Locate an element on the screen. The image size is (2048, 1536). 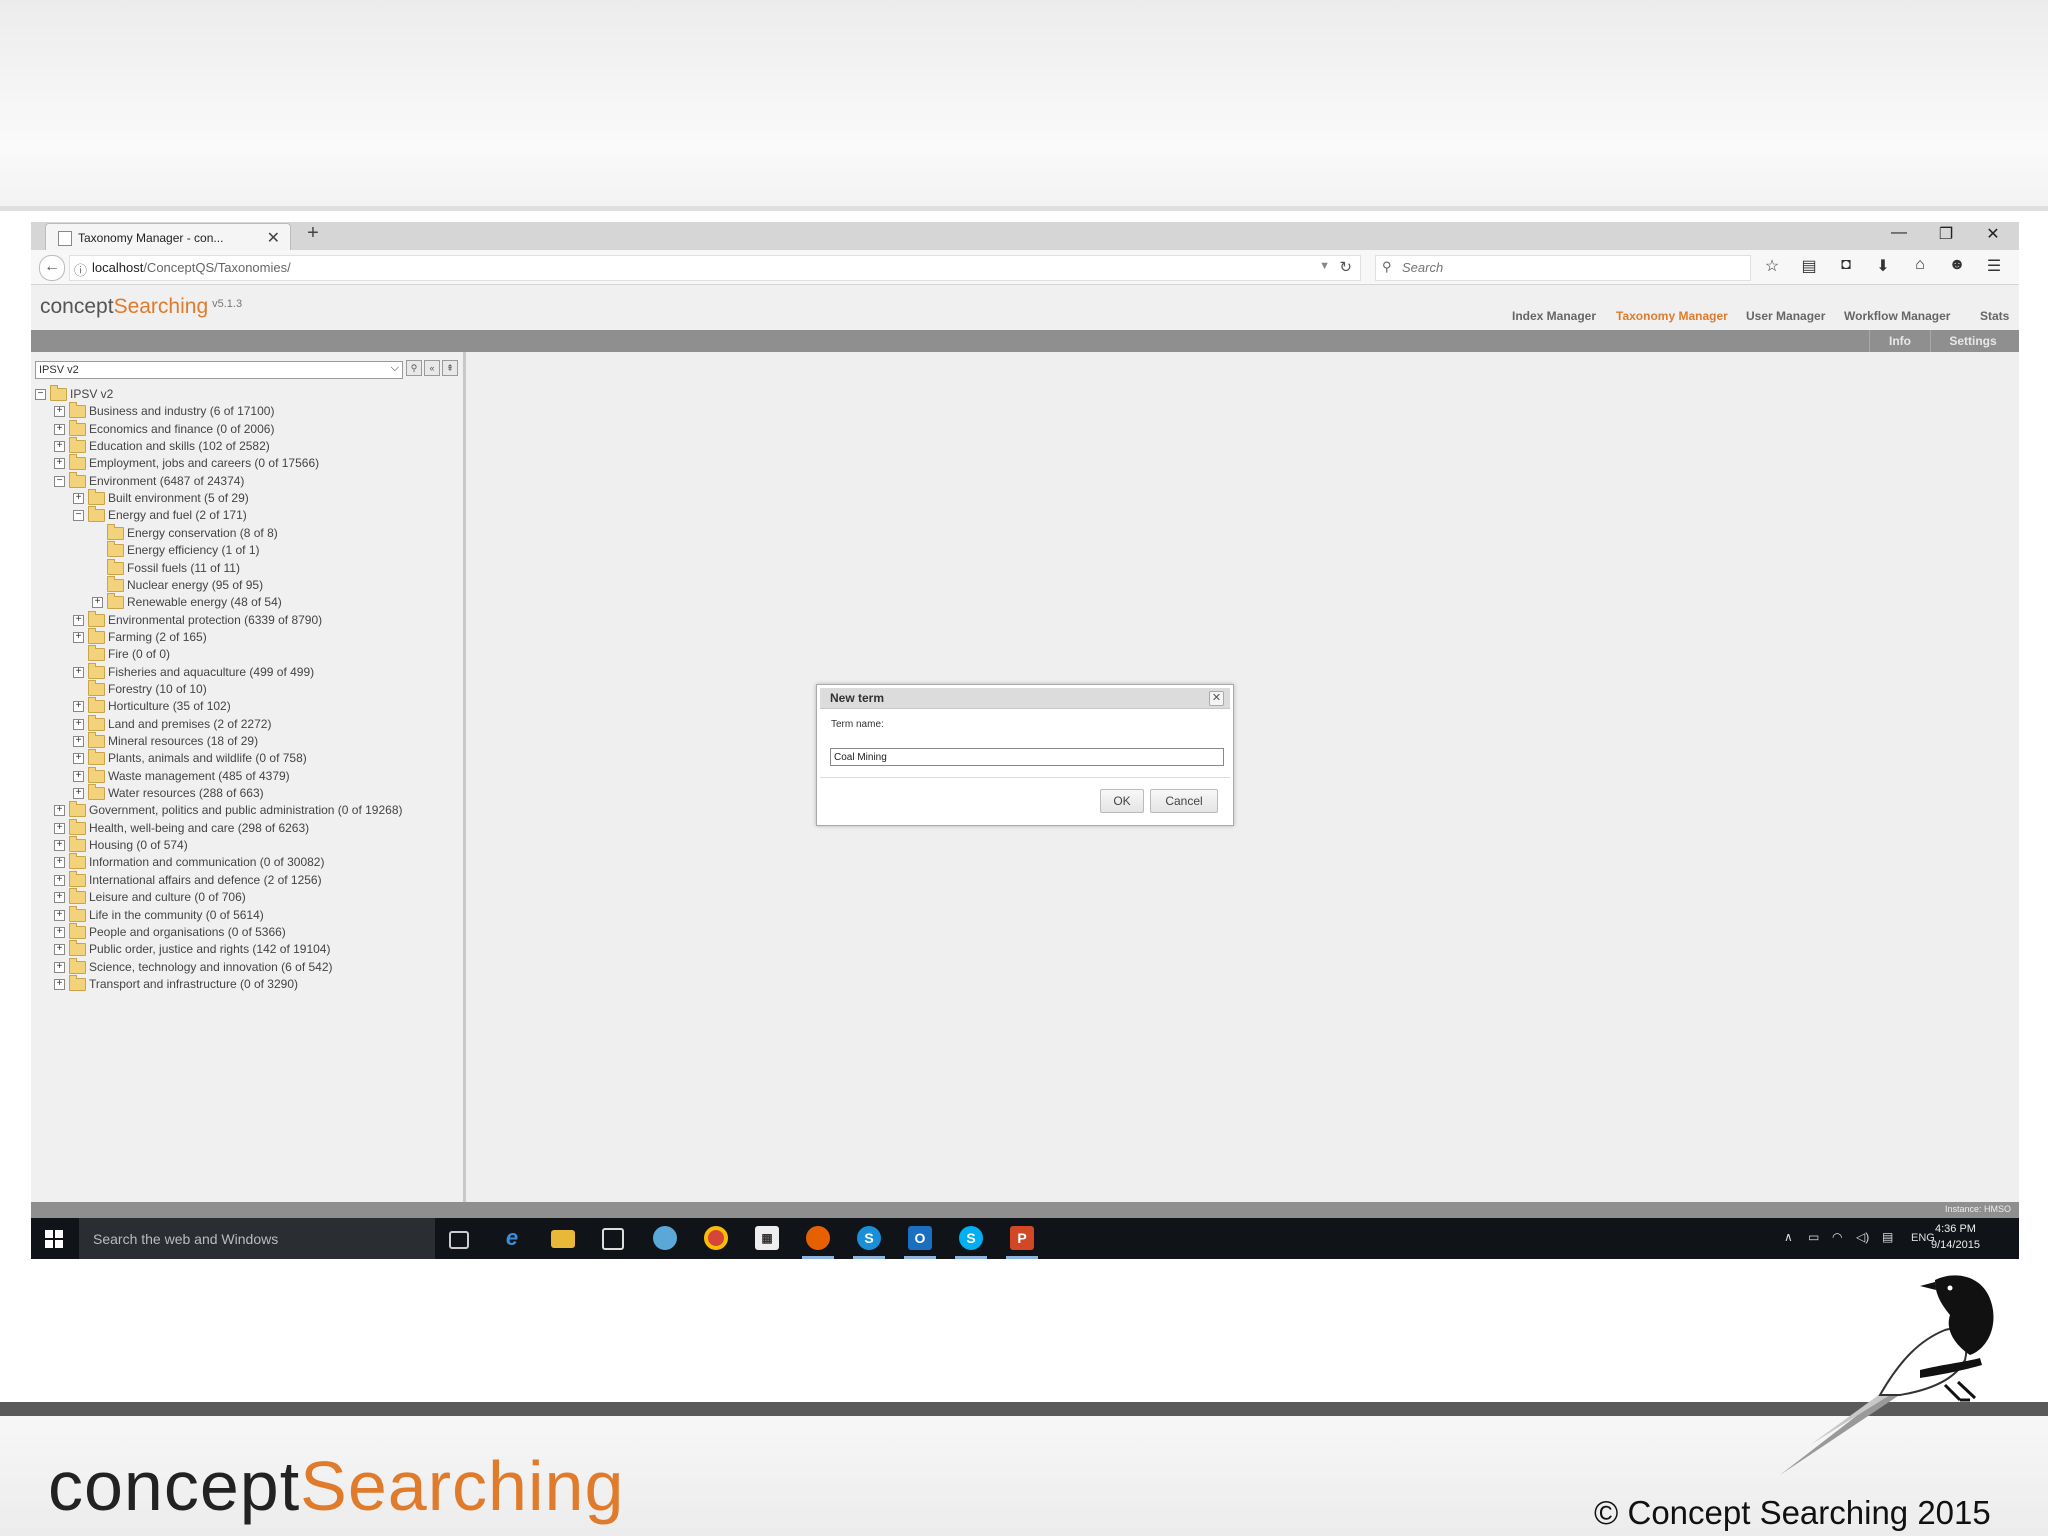
new-tab-button: + is located at coordinates (313, 236).